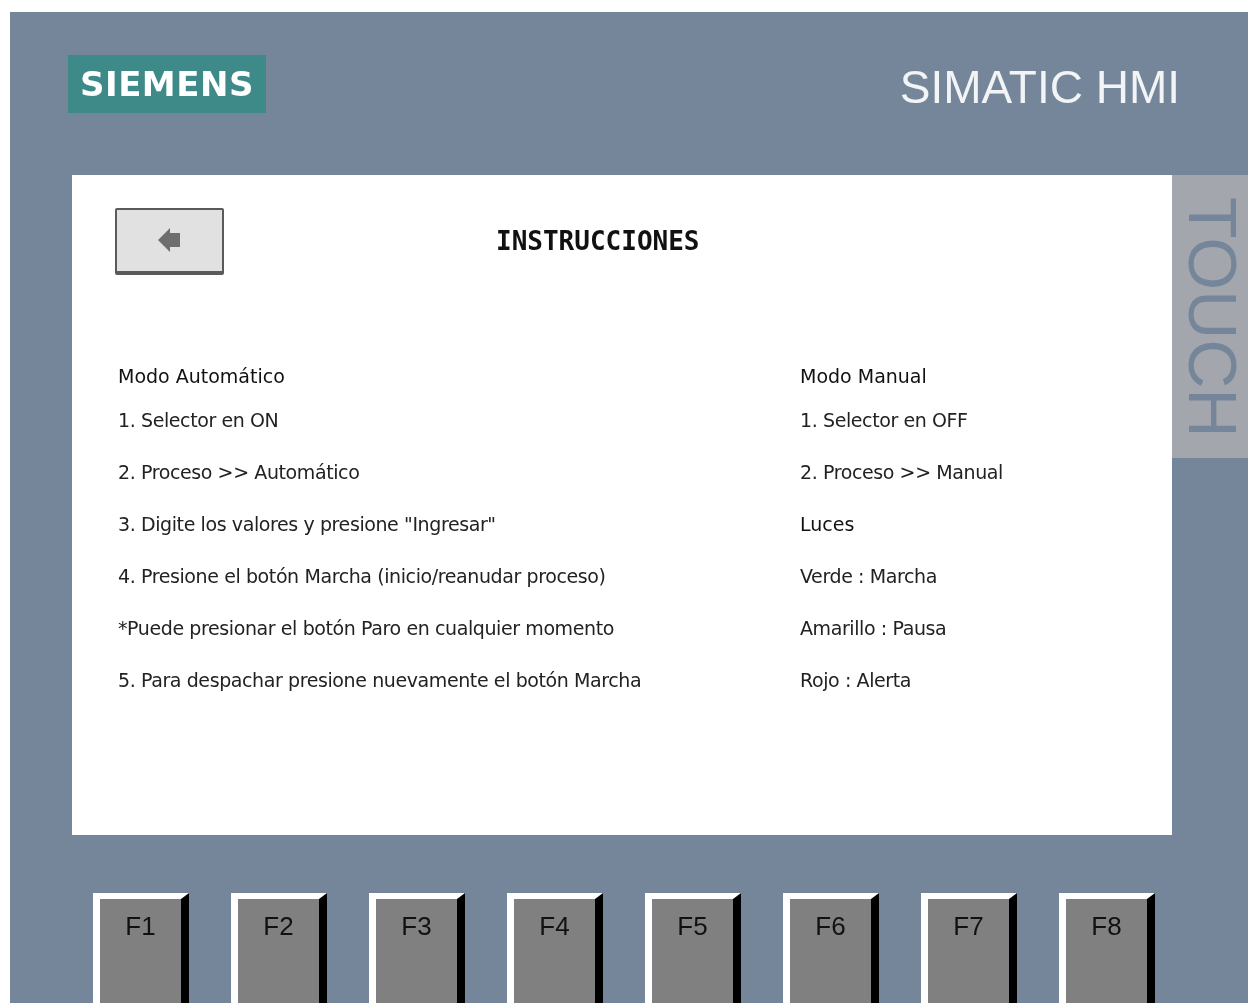  I want to click on section-heading: Modo Automático, so click(201, 376).